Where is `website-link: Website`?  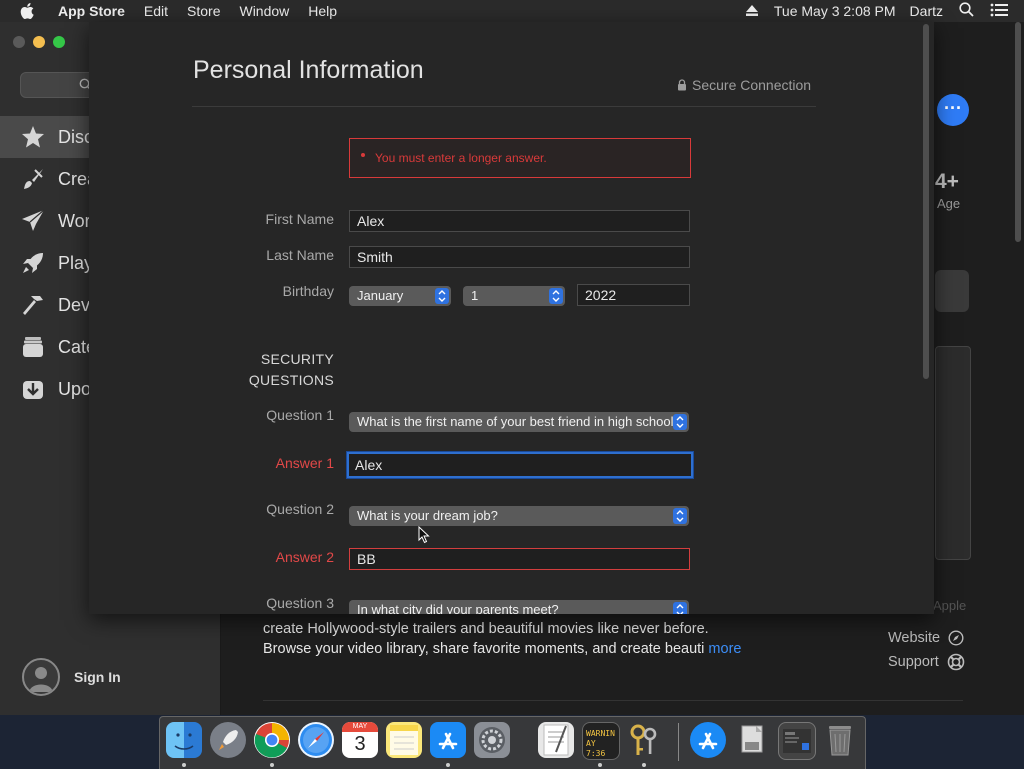
website-link: Website is located at coordinates (926, 638).